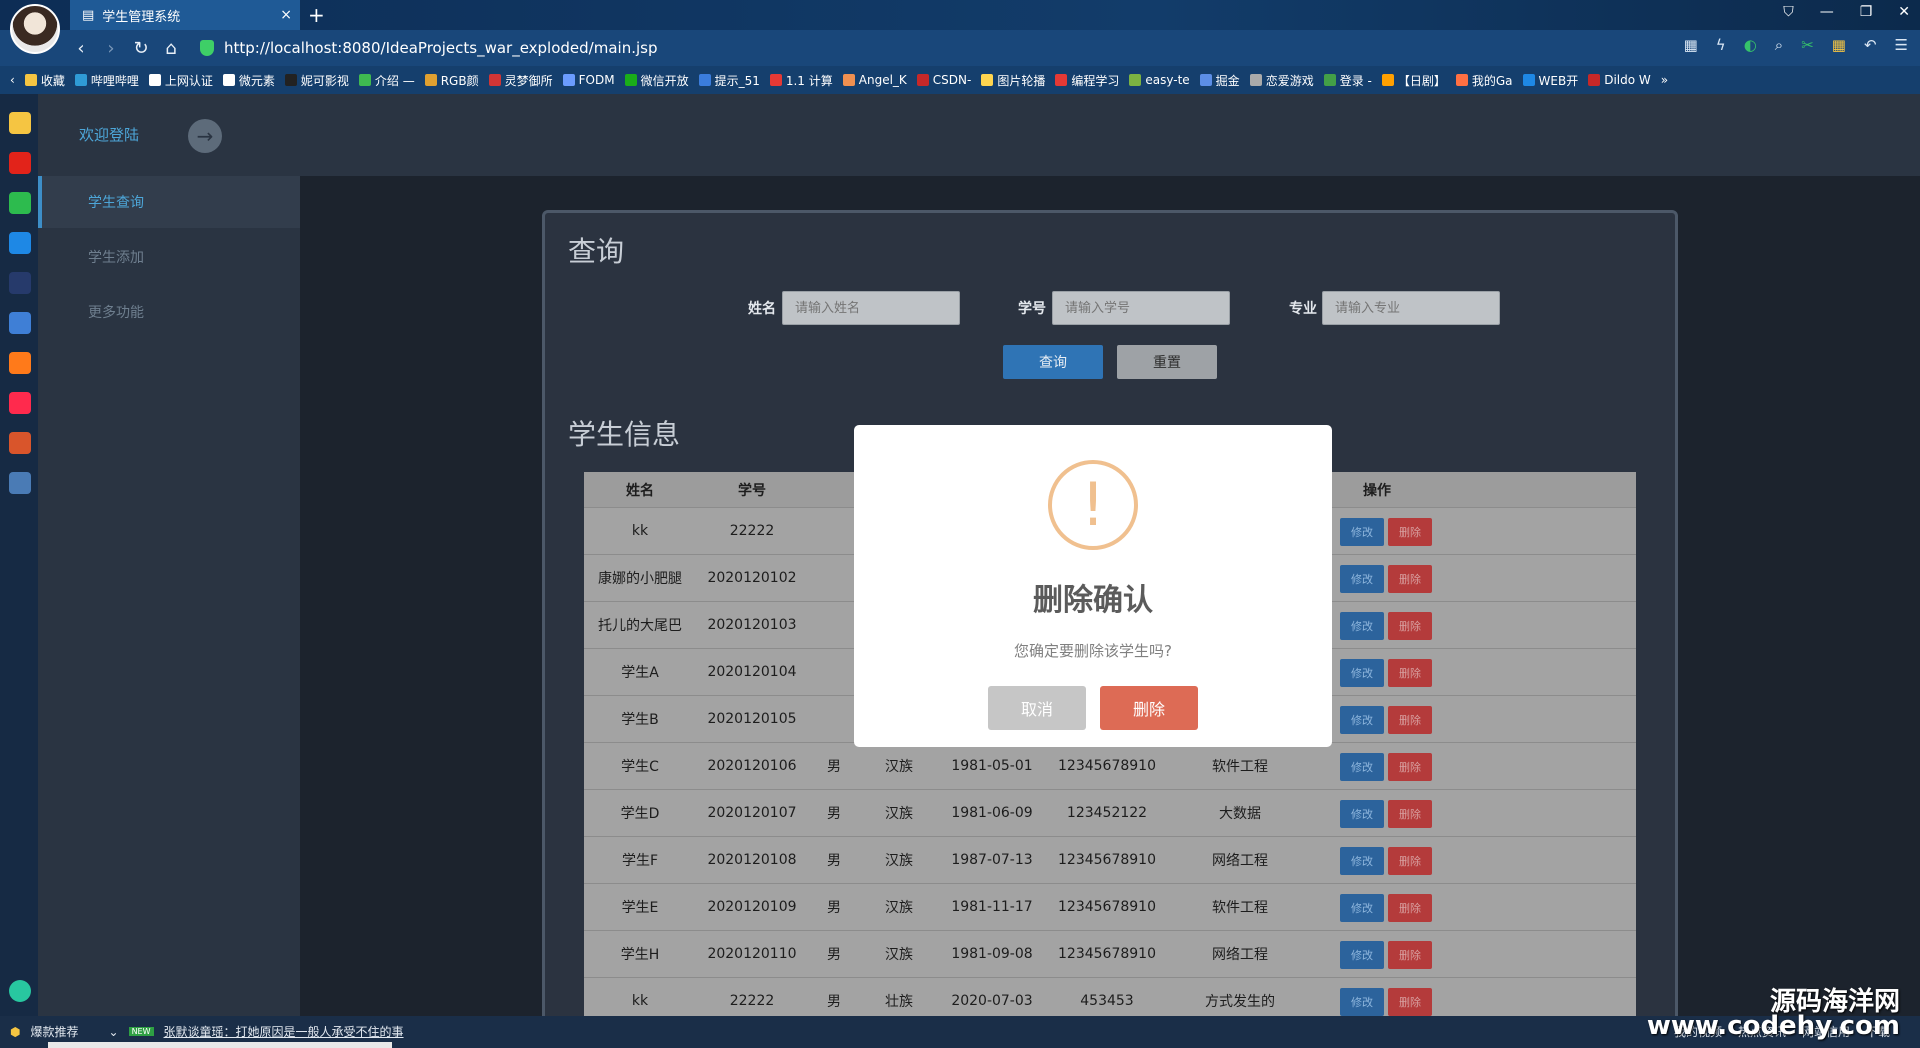 The width and height of the screenshot is (1920, 1048). What do you see at coordinates (1870, 45) in the screenshot?
I see `undo-icon: ↶` at bounding box center [1870, 45].